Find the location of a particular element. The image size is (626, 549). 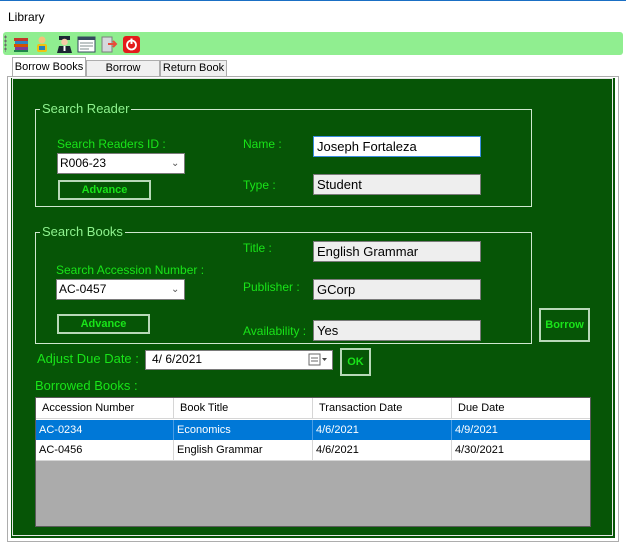

publisher-field: GCorp is located at coordinates (397, 289).